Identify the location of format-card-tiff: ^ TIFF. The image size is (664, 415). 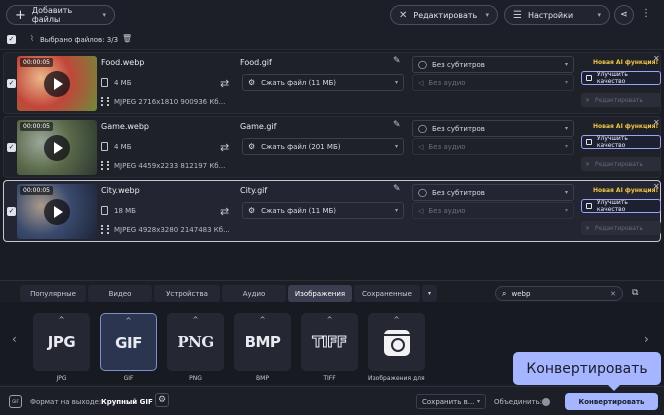
(329, 342).